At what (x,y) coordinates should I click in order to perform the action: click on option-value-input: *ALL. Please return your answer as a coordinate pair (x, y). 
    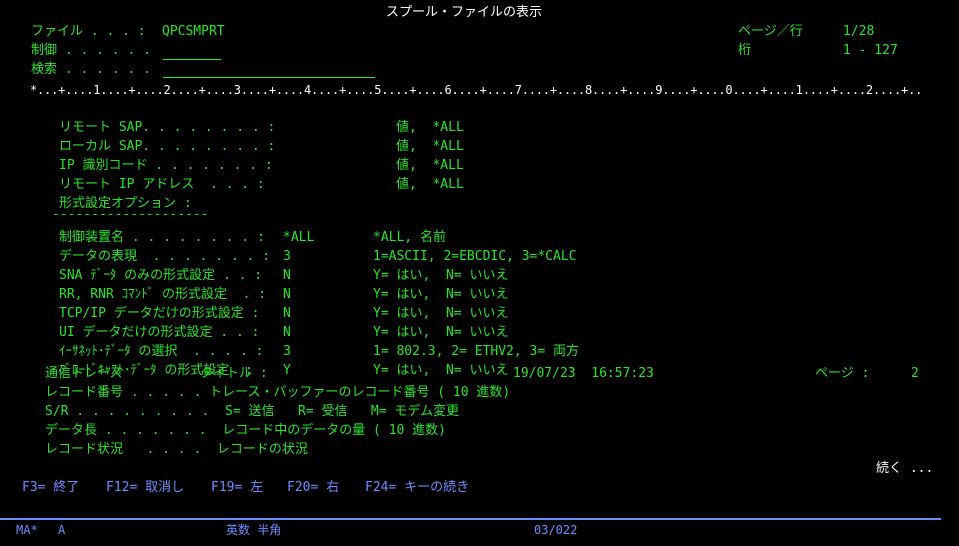
    Looking at the image, I should click on (298, 238).